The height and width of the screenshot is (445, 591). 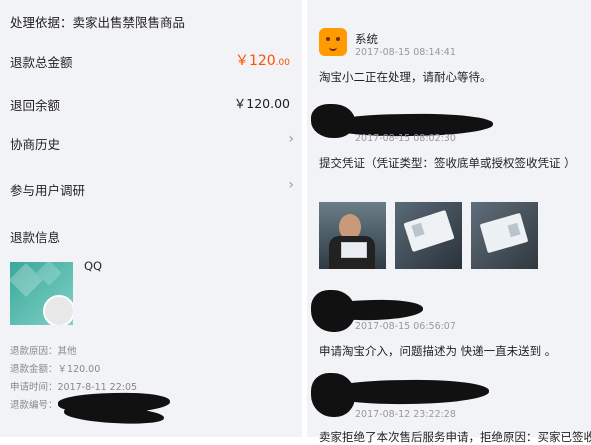 I want to click on negotiation-history-label: 协商历史, so click(x=35, y=144).